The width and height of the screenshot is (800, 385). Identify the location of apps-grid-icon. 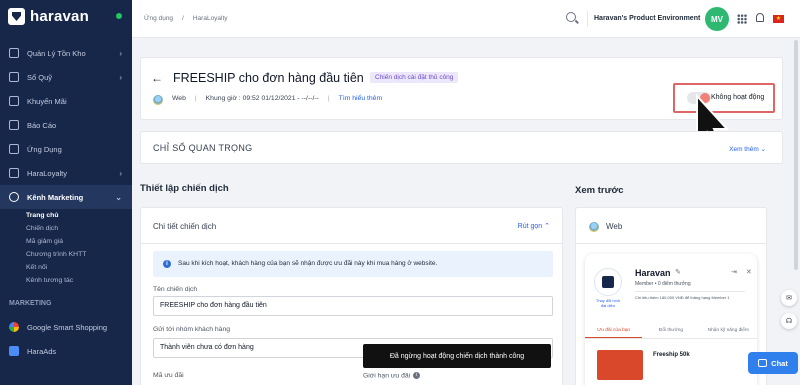
(742, 19).